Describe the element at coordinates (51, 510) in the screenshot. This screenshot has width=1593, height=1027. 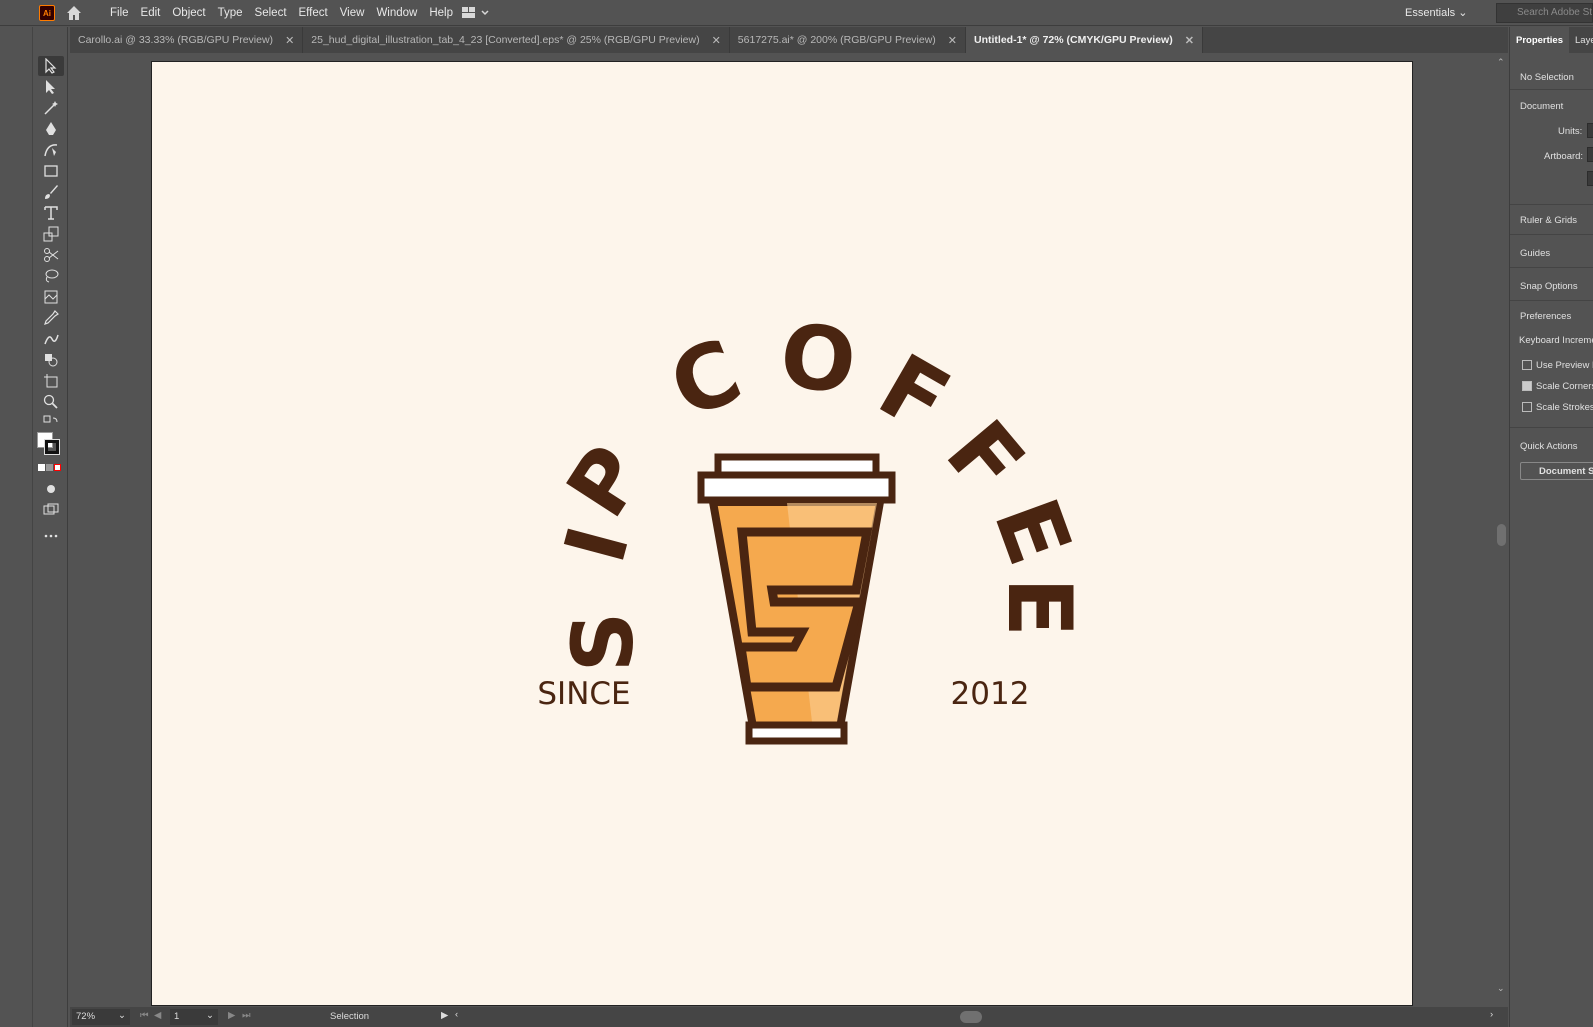
I see `screen-mode-icon` at that location.